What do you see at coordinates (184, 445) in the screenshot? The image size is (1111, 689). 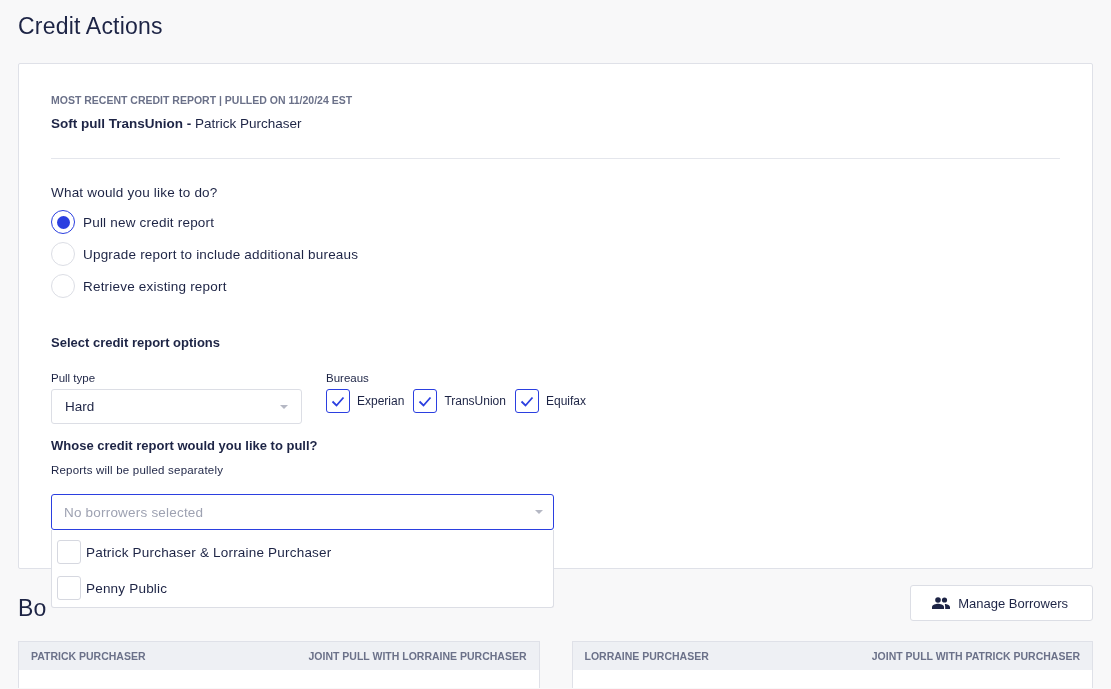 I see `question-label: Whose credit report would you like to pull?` at bounding box center [184, 445].